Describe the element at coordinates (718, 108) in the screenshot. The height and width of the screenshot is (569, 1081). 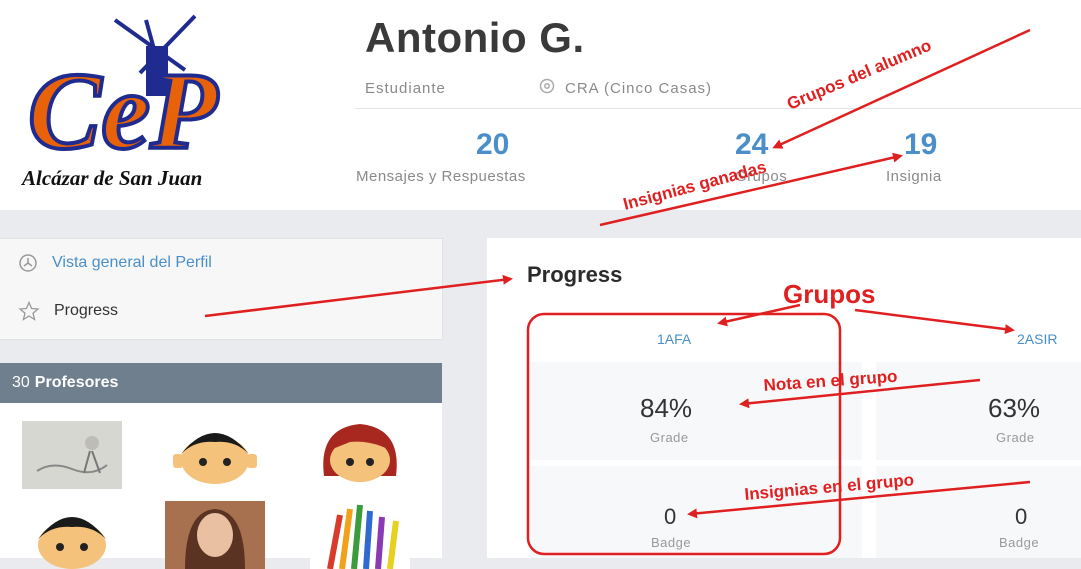
I see `stats-divider` at that location.